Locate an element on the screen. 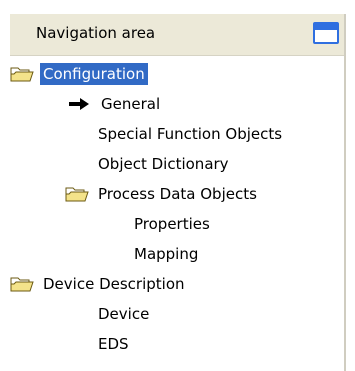 The height and width of the screenshot is (371, 355). tree-item-label: Mapping is located at coordinates (166, 254).